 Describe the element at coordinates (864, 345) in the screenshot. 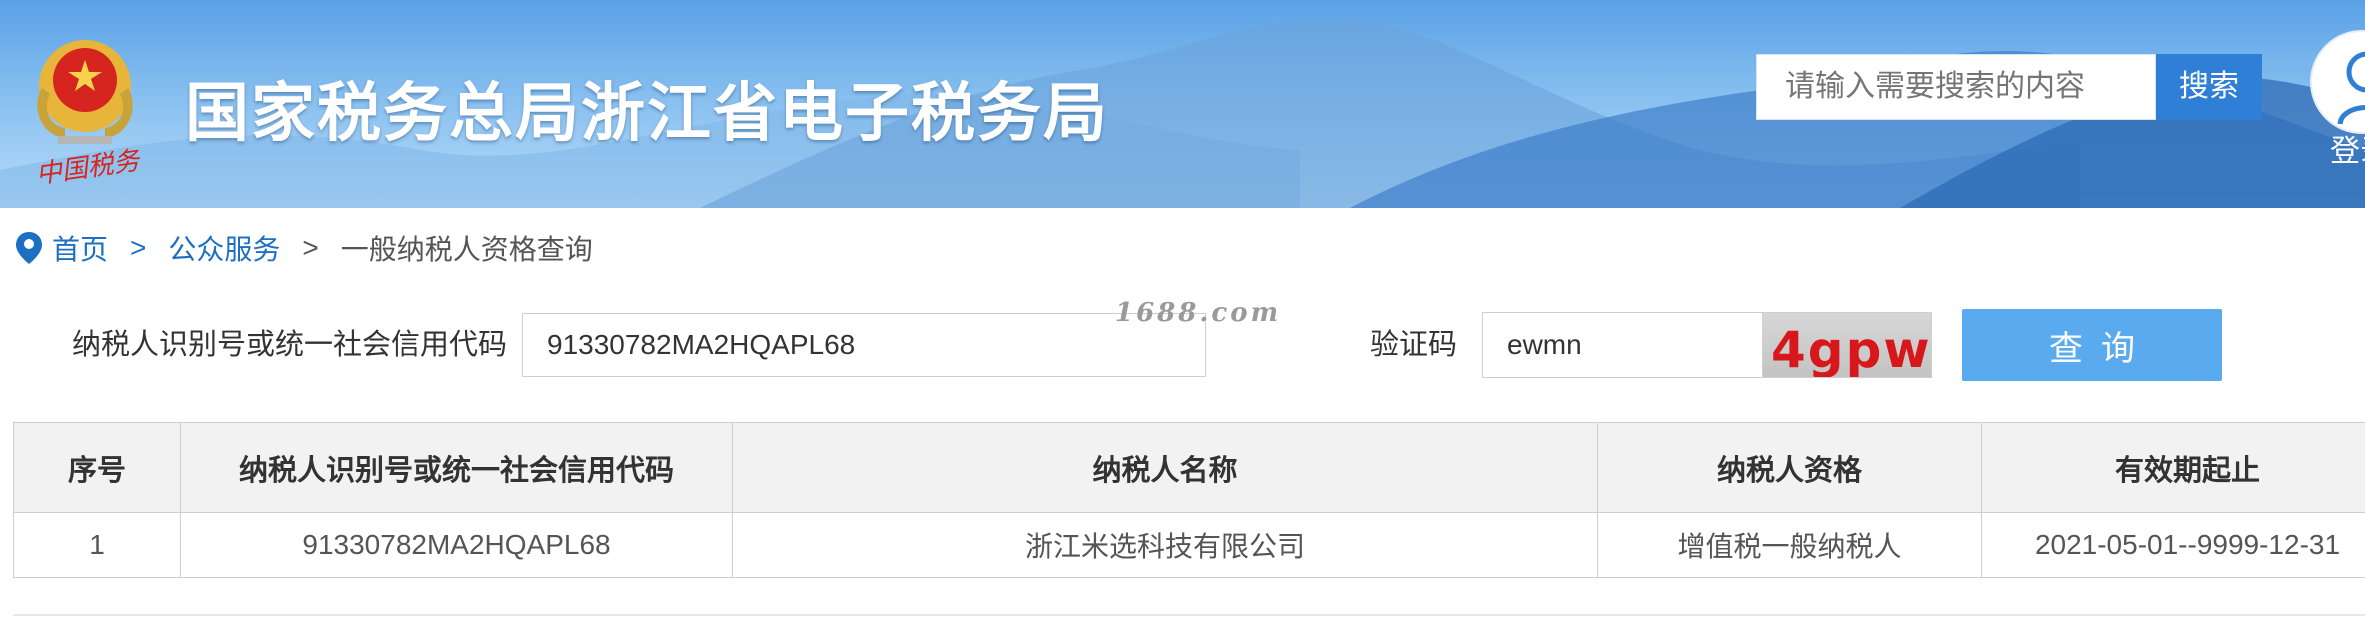

I see `taxpayer-id-input` at that location.